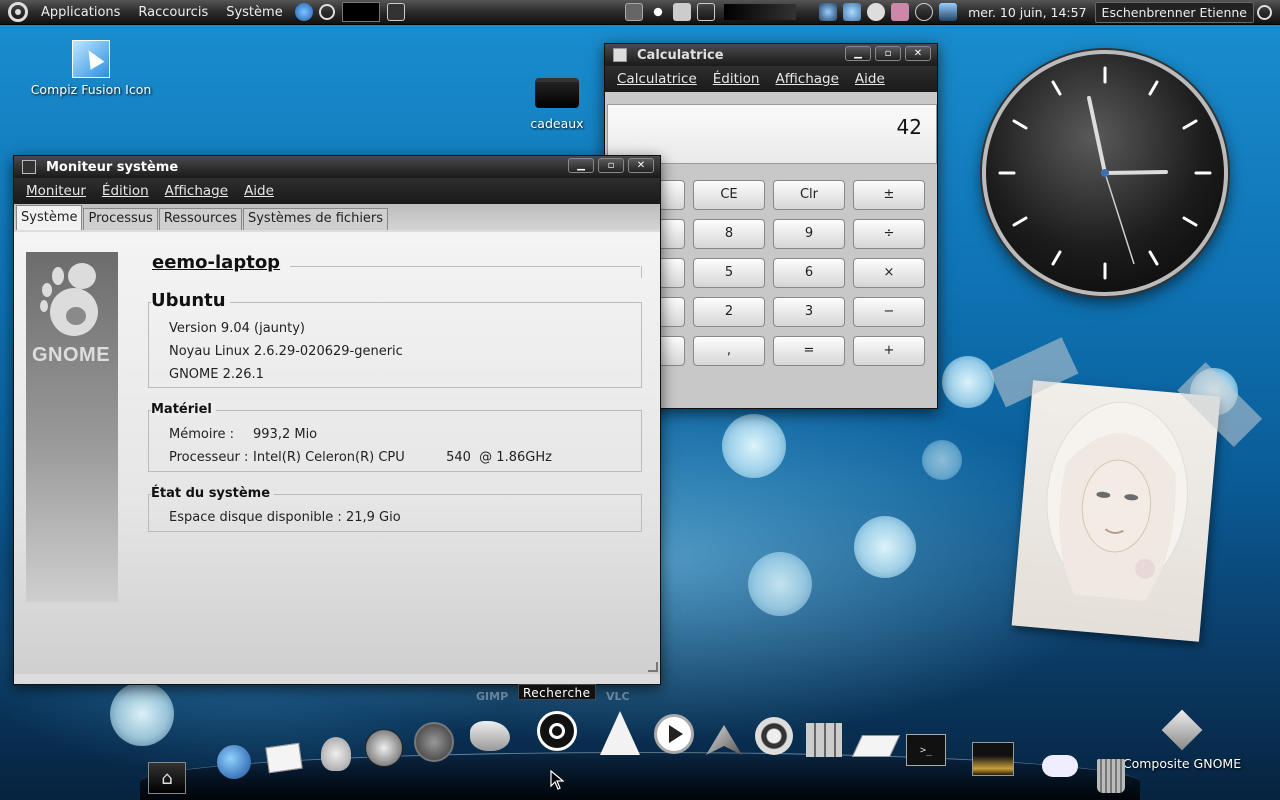  I want to click on drive-icon, so click(634, 12).